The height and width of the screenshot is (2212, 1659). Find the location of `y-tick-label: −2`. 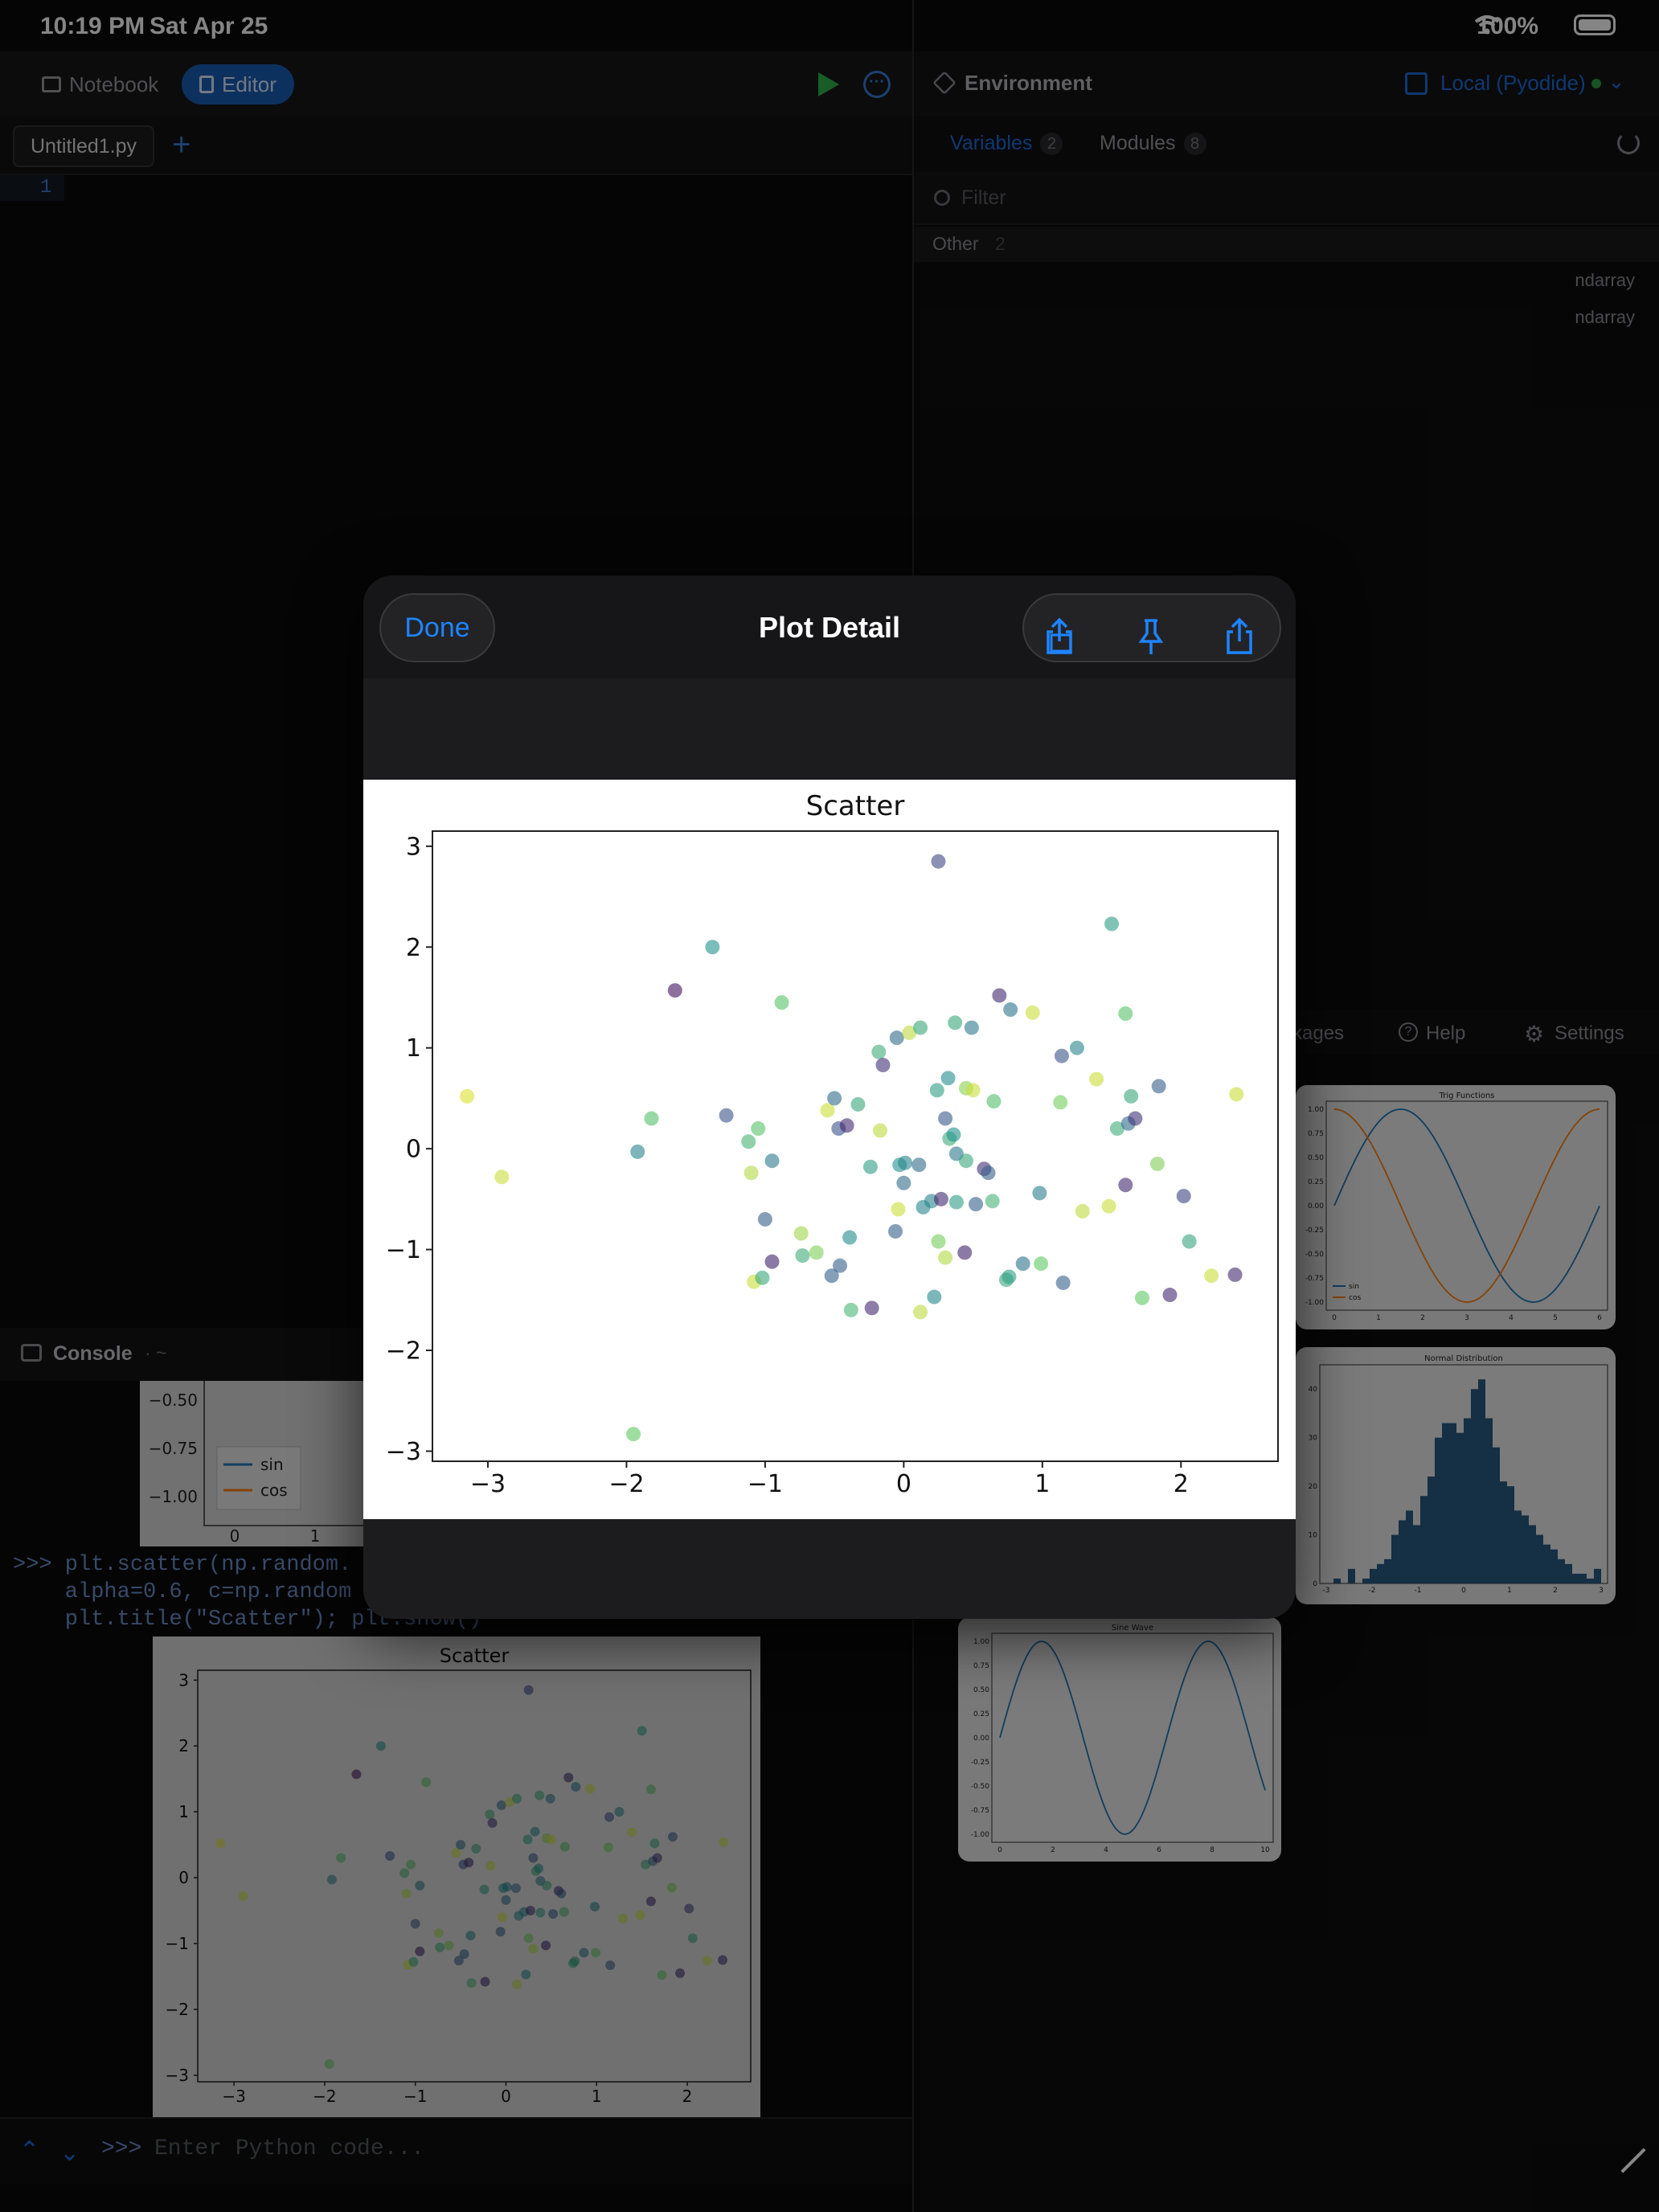

y-tick-label: −2 is located at coordinates (403, 1351).